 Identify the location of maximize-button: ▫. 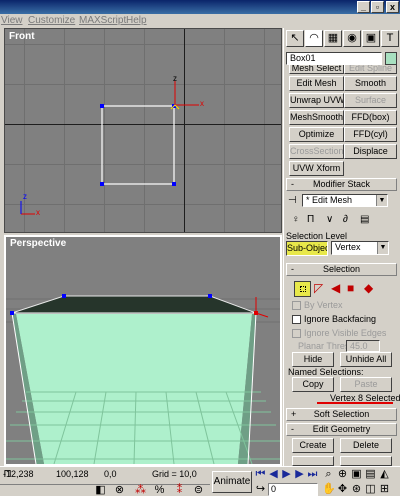
(377, 7).